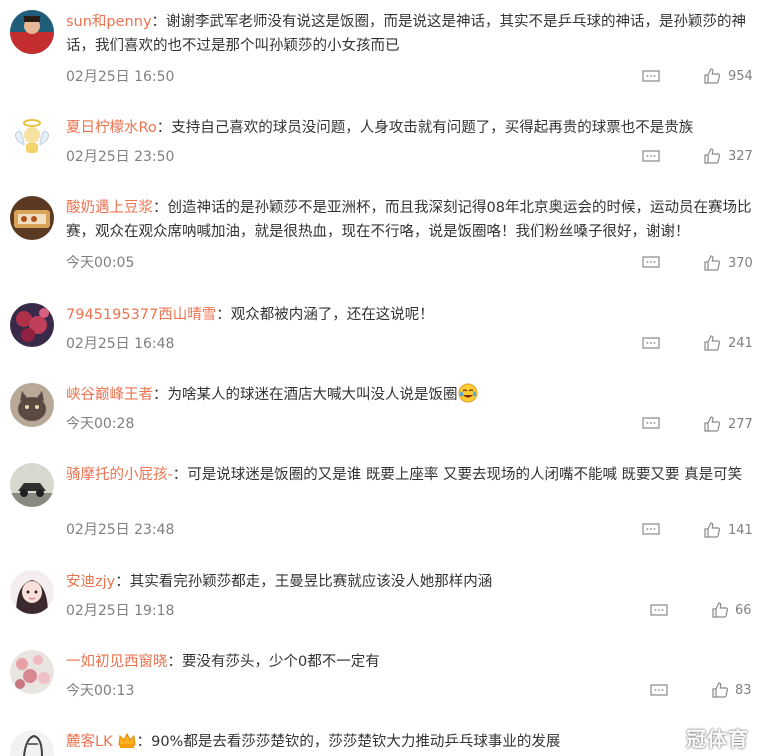 The height and width of the screenshot is (756, 763). What do you see at coordinates (432, 128) in the screenshot?
I see `comment-text: 支持自己喜欢的球员没问题，人身攻击就有问题了，买得起再贵的球票也不是贵族` at bounding box center [432, 128].